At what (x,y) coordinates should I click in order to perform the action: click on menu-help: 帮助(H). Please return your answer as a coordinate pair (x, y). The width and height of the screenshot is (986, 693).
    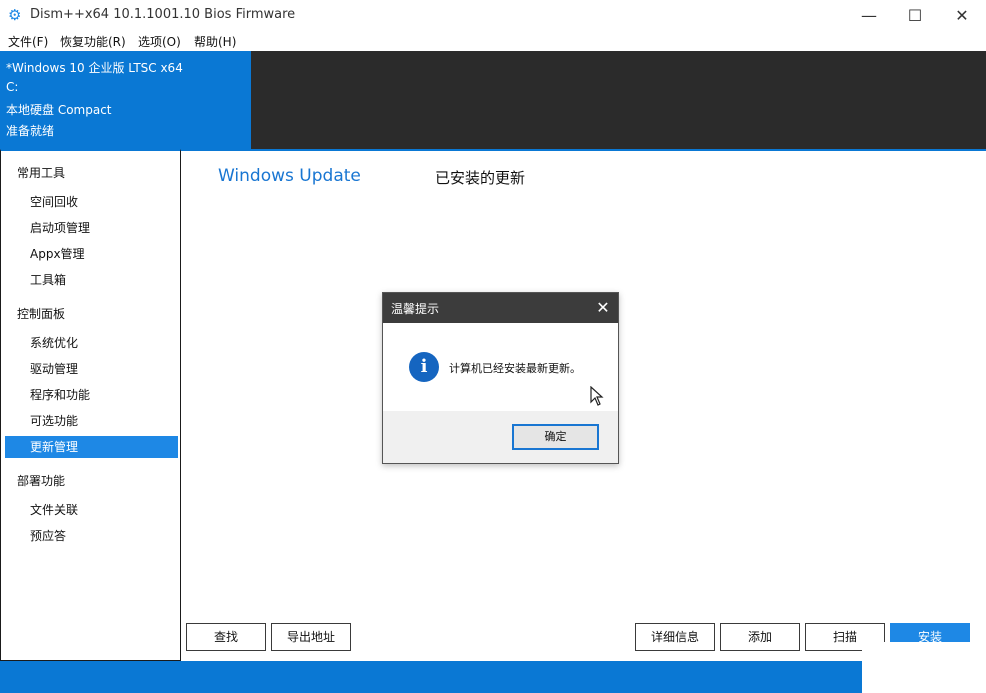
    Looking at the image, I should click on (215, 41).